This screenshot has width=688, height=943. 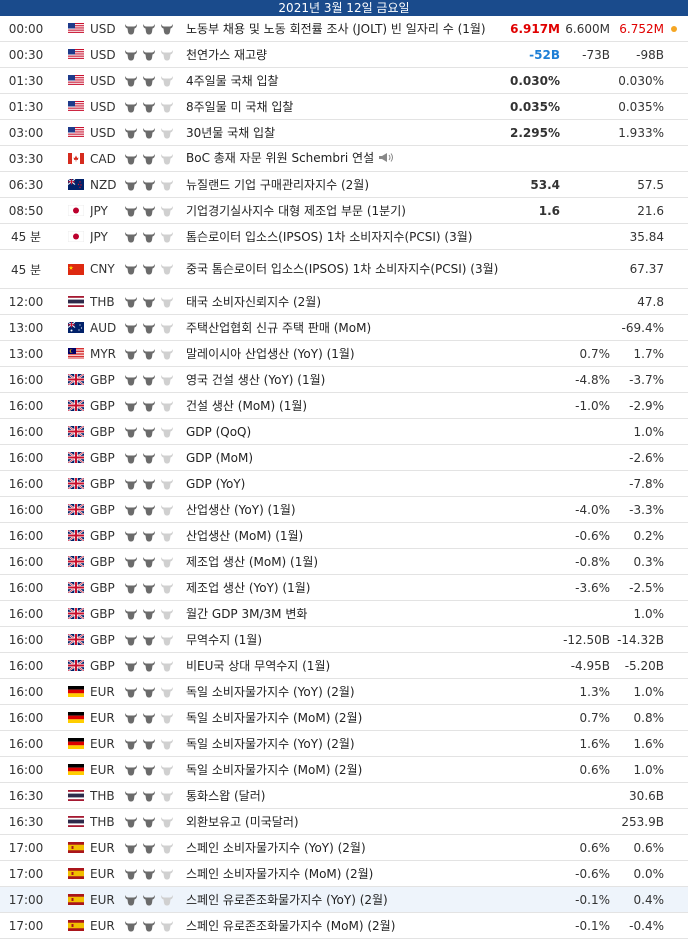 I want to click on table-row: 16:00 GBP 영국 건설 생산 (YoY) (1월) -4.8% -3.7%, so click(x=344, y=380).